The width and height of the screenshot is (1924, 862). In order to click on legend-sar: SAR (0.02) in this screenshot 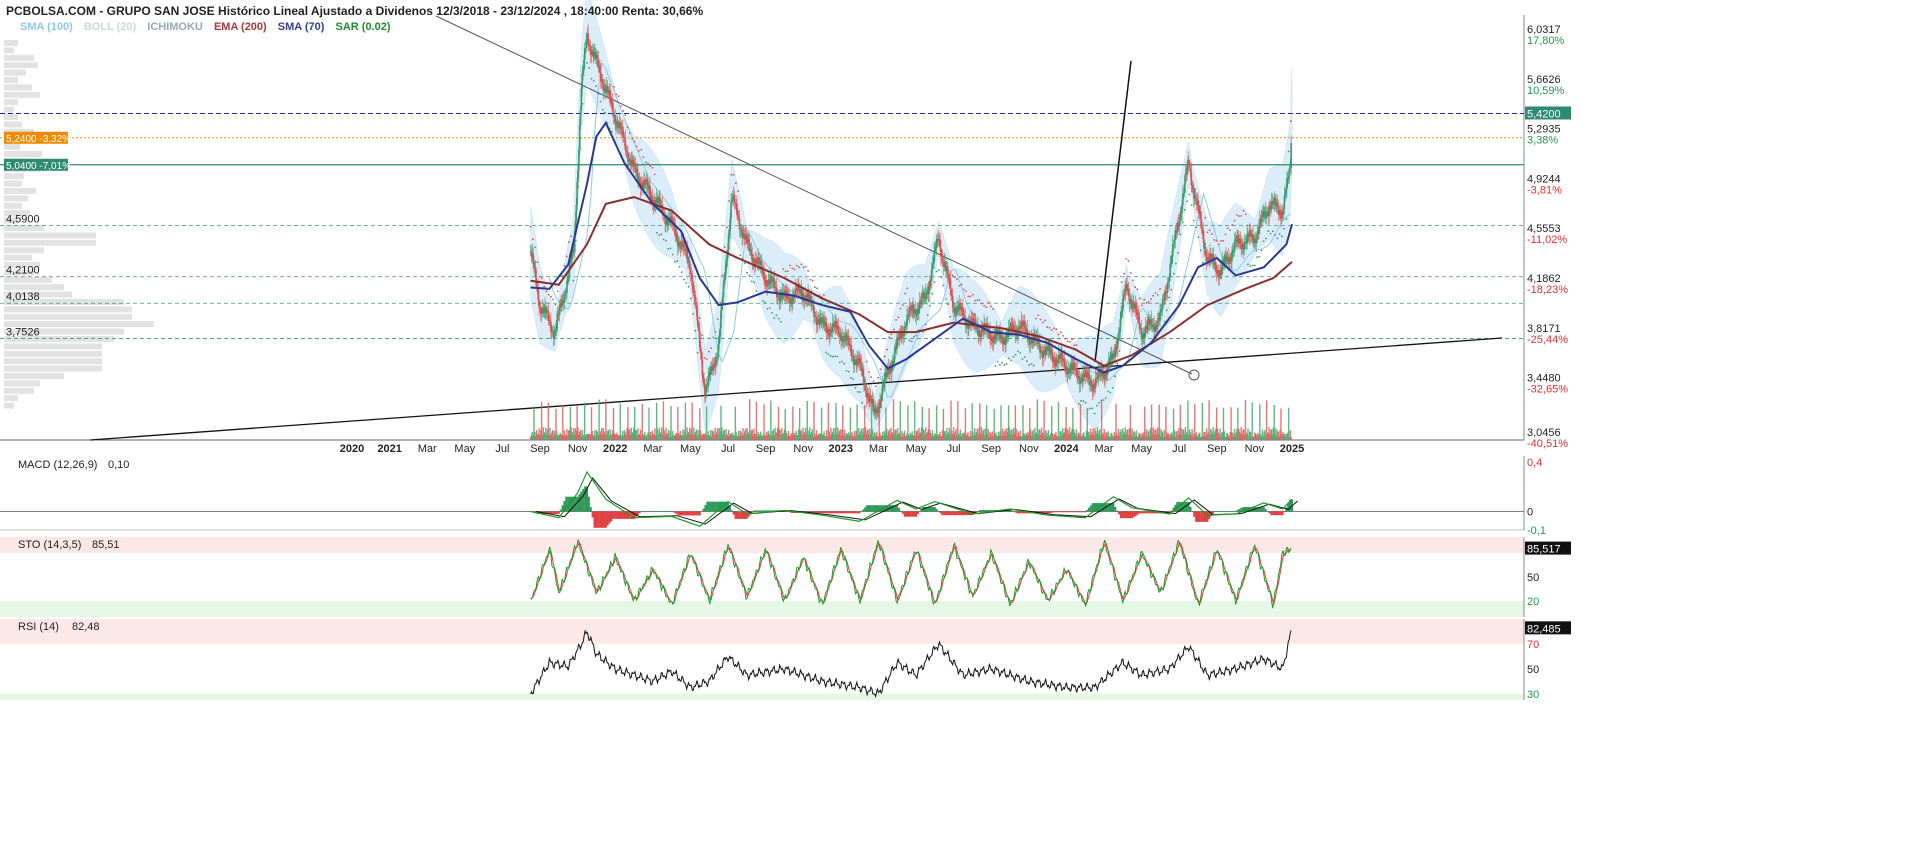, I will do `click(363, 27)`.